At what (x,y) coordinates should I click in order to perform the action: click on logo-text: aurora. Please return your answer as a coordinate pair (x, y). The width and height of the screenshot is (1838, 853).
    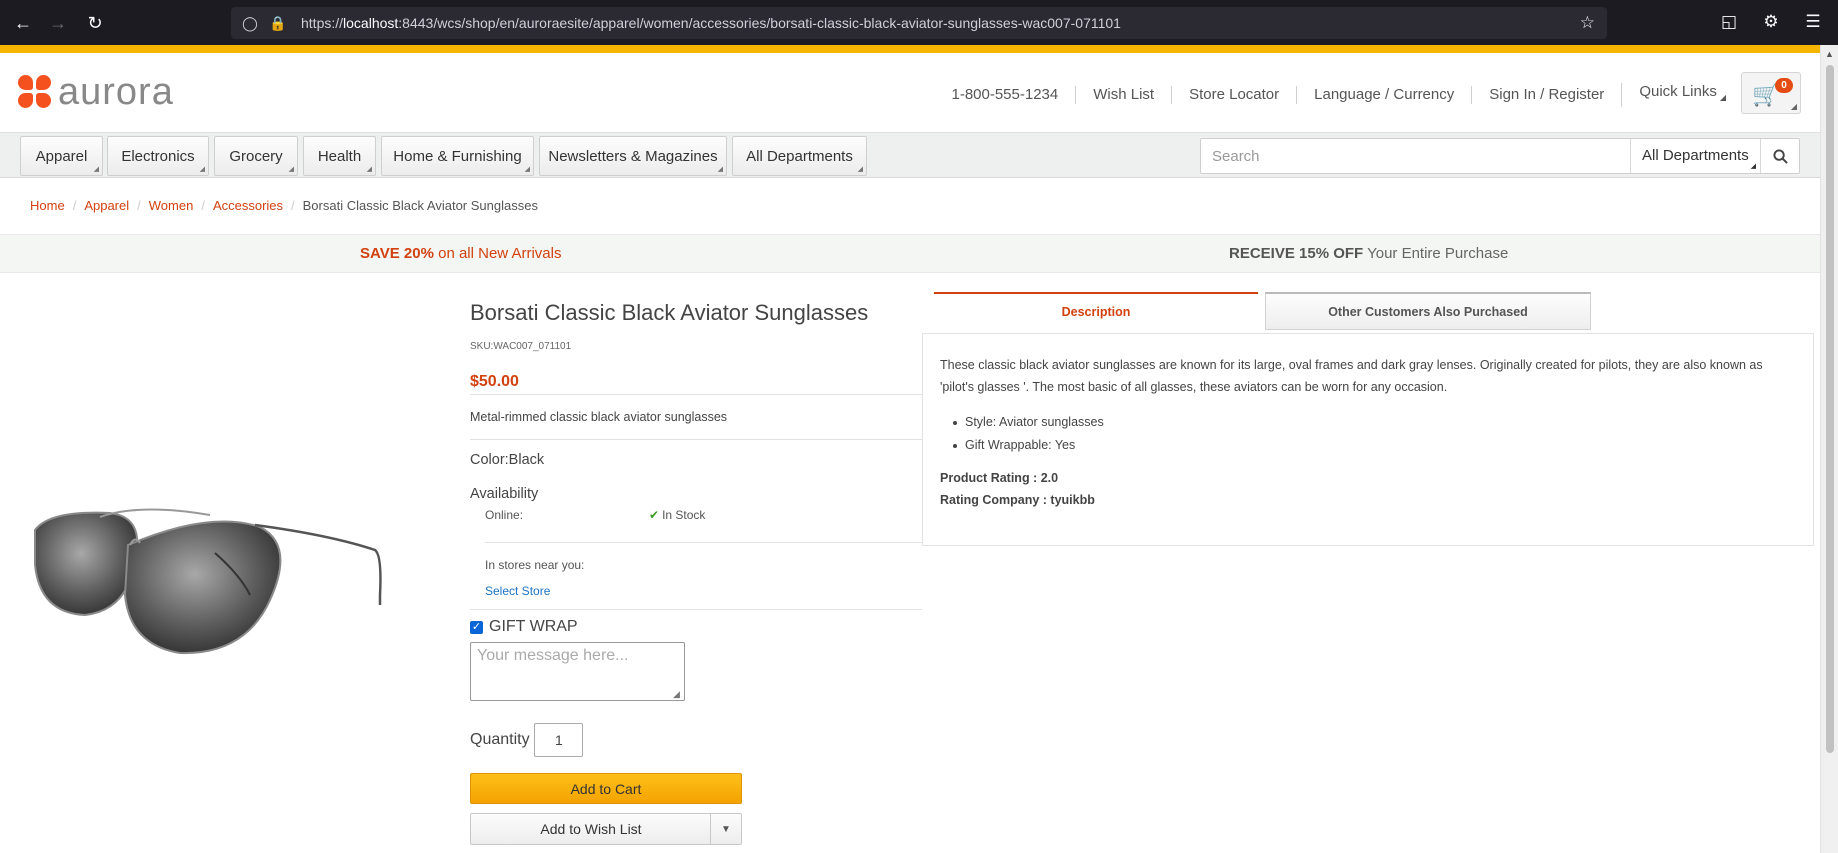
    Looking at the image, I should click on (116, 92).